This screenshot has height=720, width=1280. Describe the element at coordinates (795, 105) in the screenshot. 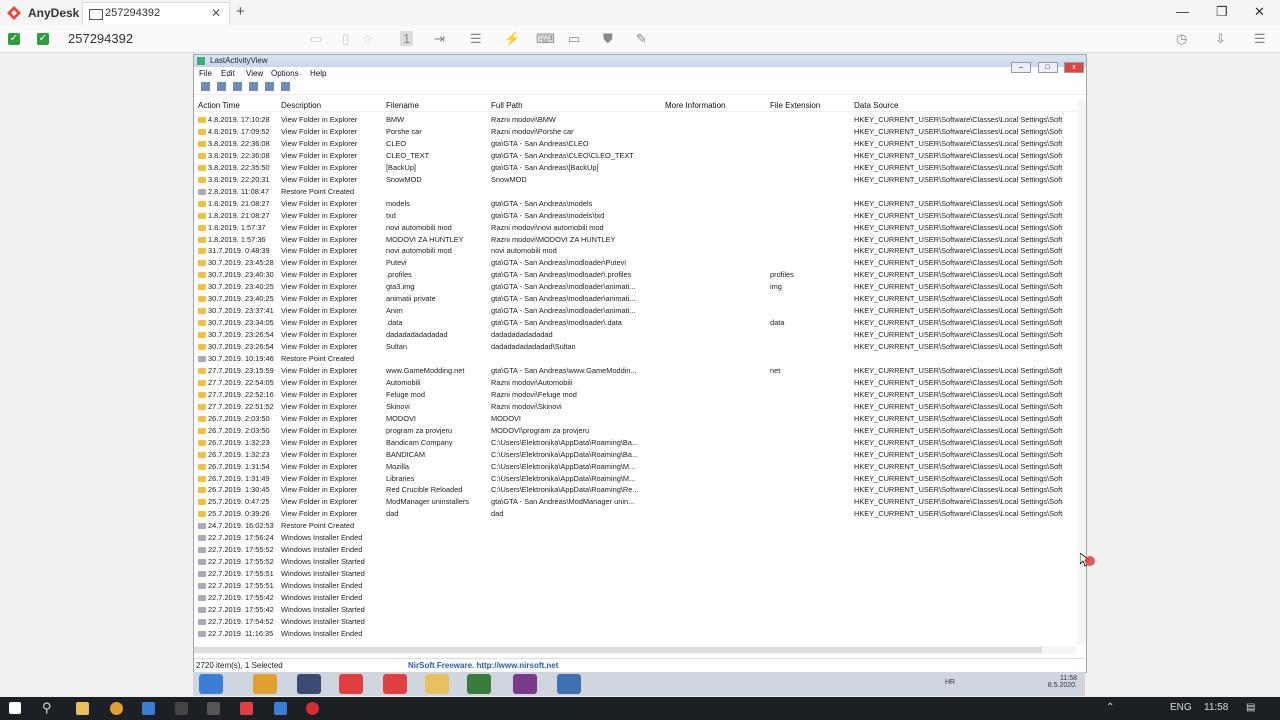

I see `header-file-extension: File Extension` at that location.